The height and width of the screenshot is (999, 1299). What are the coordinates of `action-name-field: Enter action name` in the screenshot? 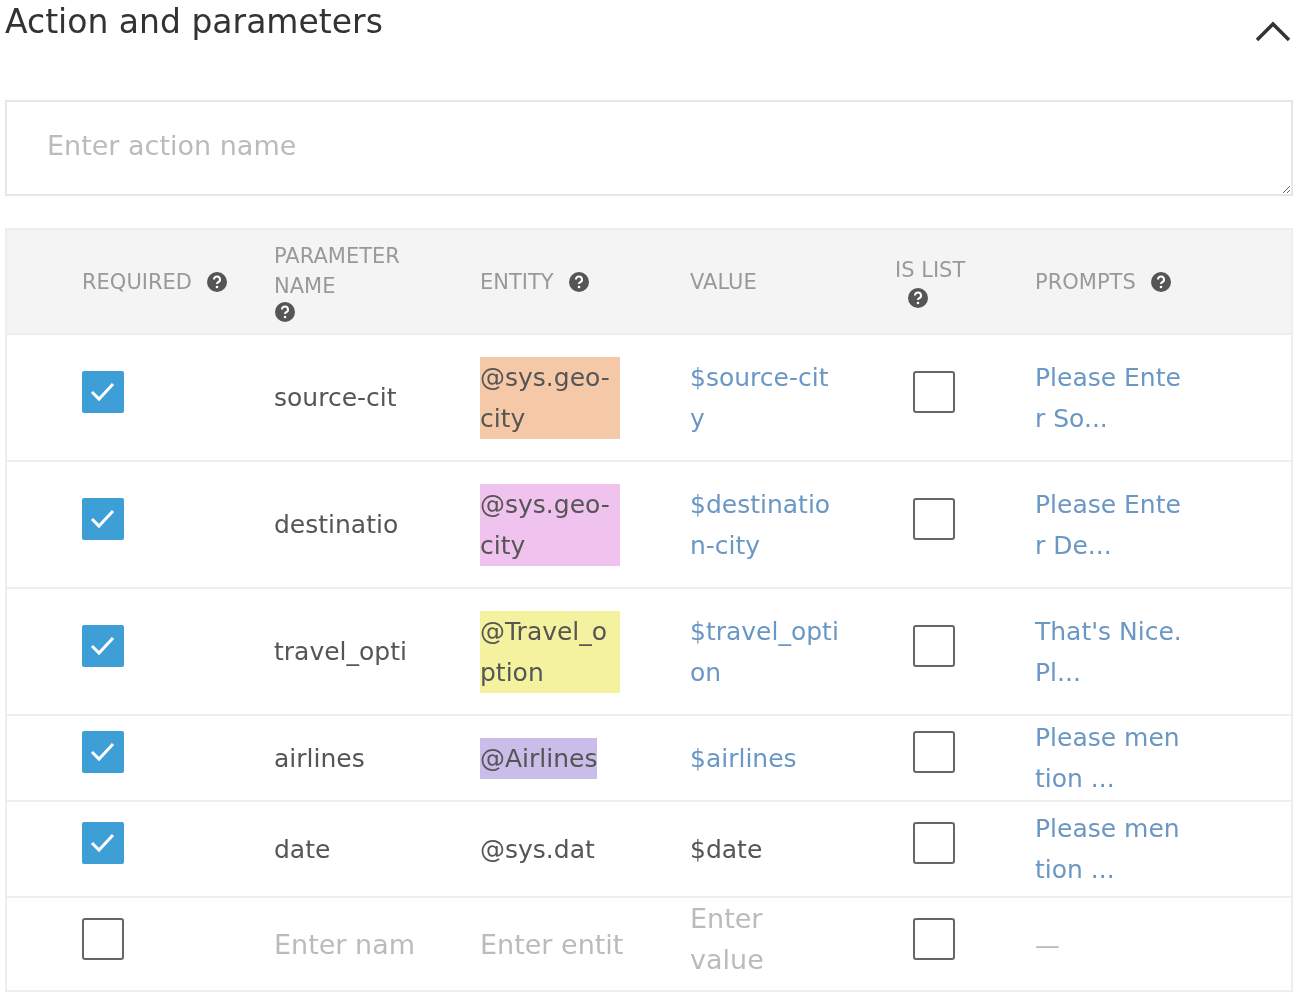 It's located at (649, 148).